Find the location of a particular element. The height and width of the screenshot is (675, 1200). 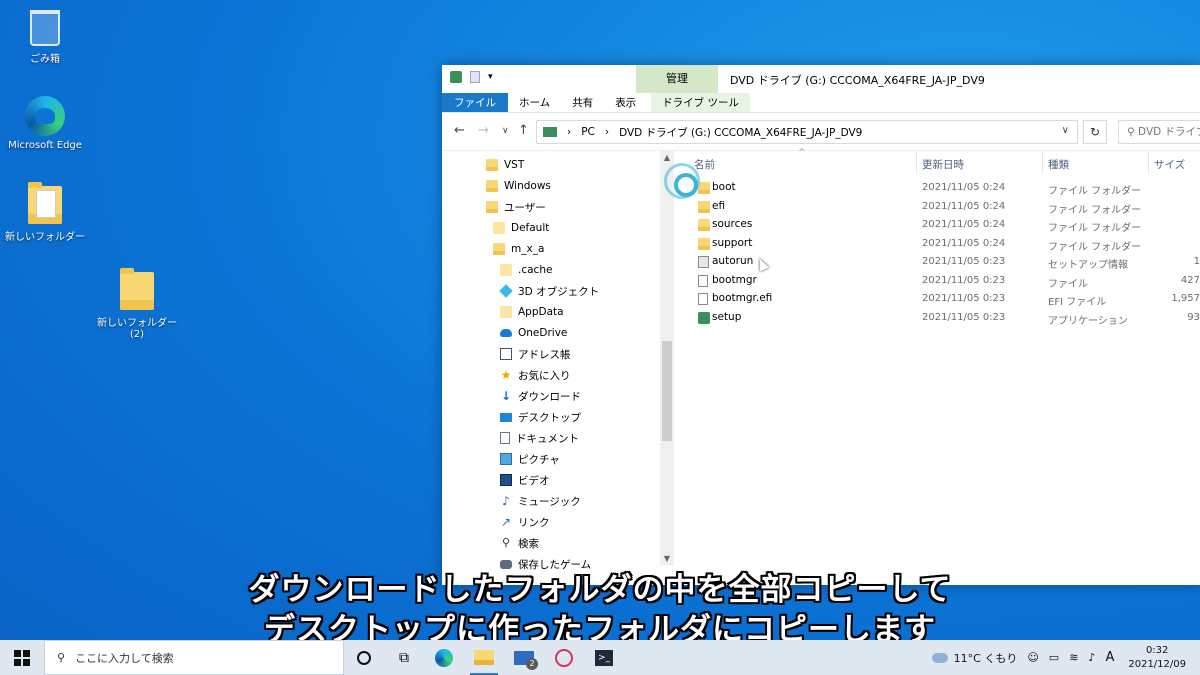

nav-item-m-x-a: m_x_a is located at coordinates (518, 249).